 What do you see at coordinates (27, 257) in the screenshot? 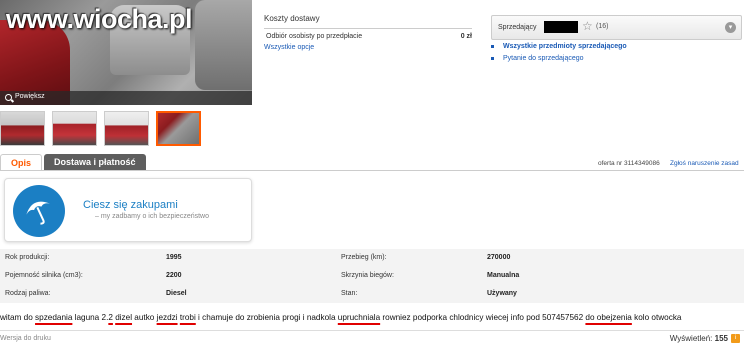
I see `param-label: Rok produkcji:` at bounding box center [27, 257].